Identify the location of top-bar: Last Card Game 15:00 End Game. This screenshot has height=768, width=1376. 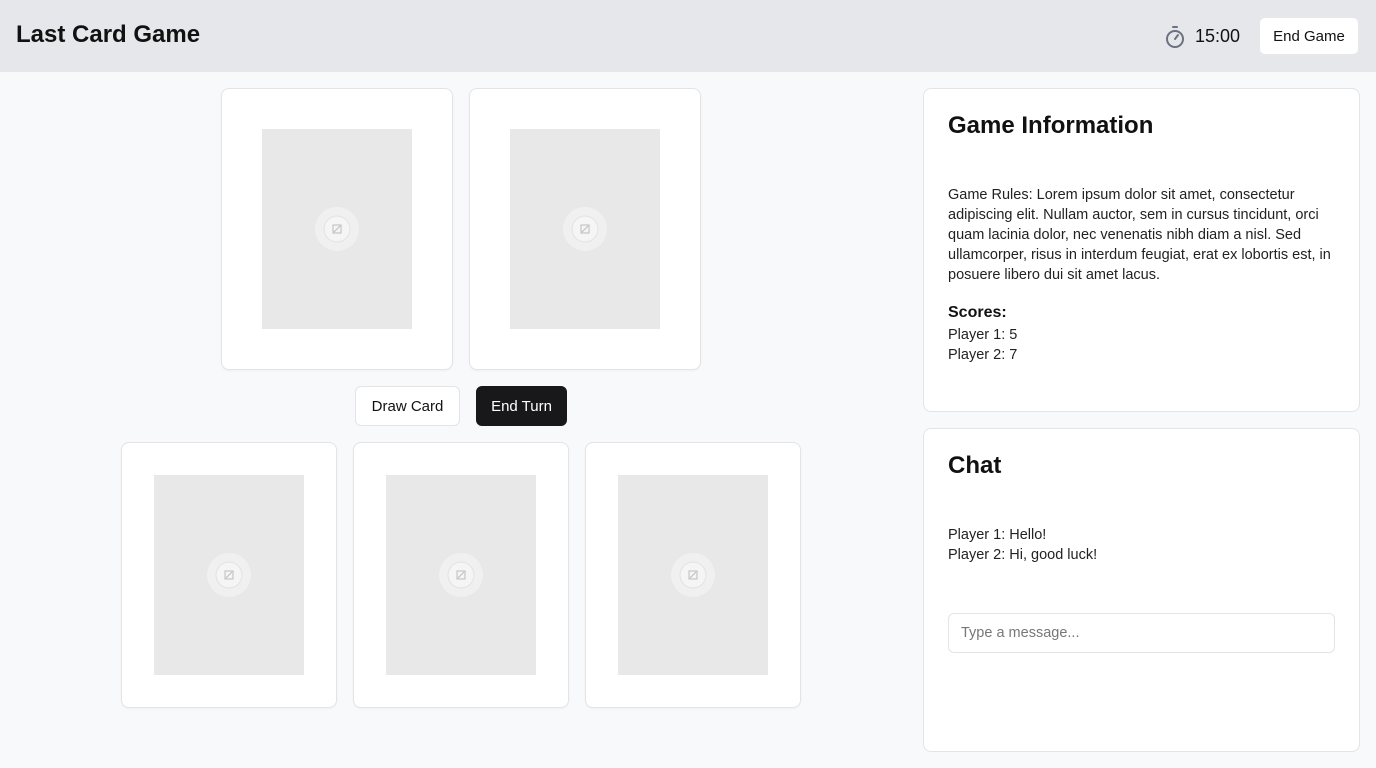
(688, 36).